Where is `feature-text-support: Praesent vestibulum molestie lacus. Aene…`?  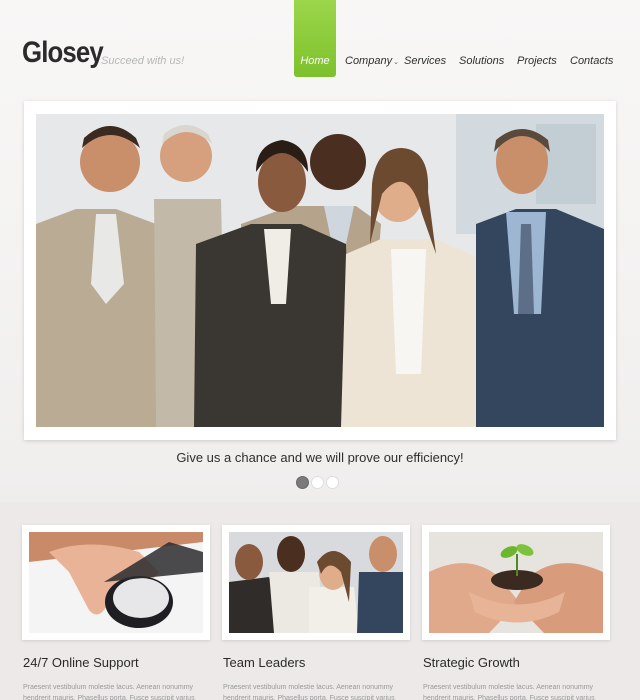 feature-text-support: Praesent vestibulum molestie lacus. Aene… is located at coordinates (109, 692).